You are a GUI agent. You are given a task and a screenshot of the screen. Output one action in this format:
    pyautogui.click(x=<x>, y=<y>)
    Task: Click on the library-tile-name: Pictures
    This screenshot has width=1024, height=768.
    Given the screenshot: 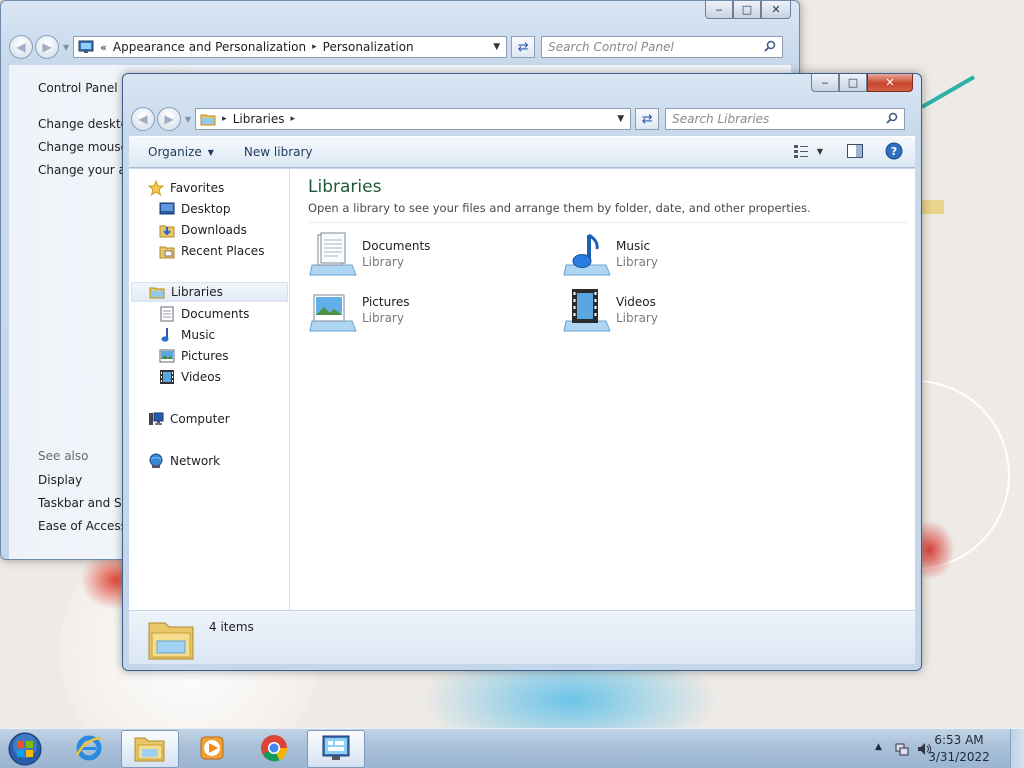 What is the action you would take?
    pyautogui.click(x=386, y=302)
    